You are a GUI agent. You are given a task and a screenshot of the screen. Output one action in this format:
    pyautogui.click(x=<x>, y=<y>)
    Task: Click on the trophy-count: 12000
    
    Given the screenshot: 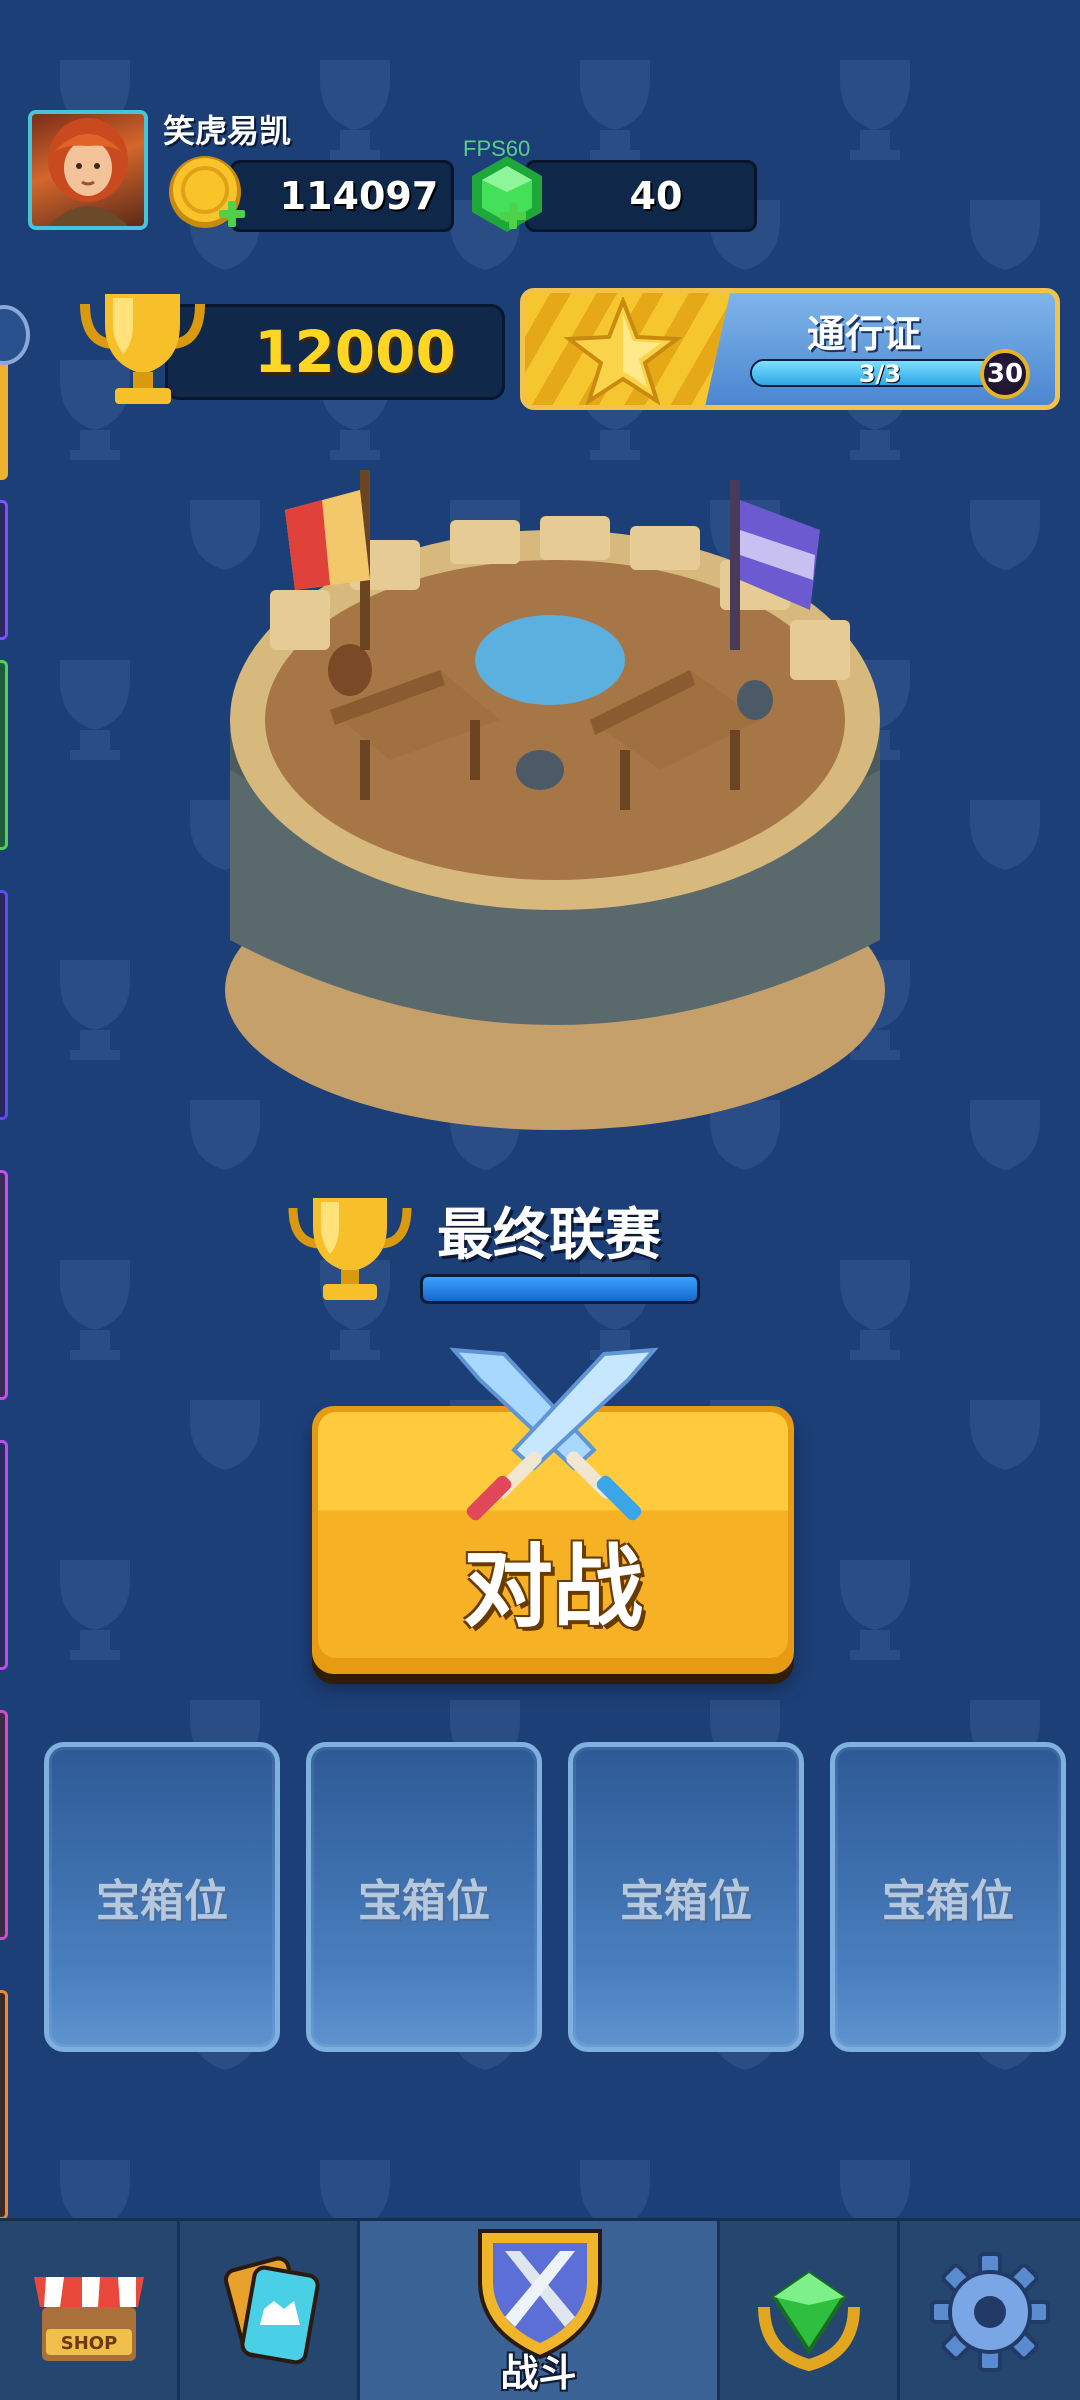 What is the action you would take?
    pyautogui.click(x=355, y=352)
    